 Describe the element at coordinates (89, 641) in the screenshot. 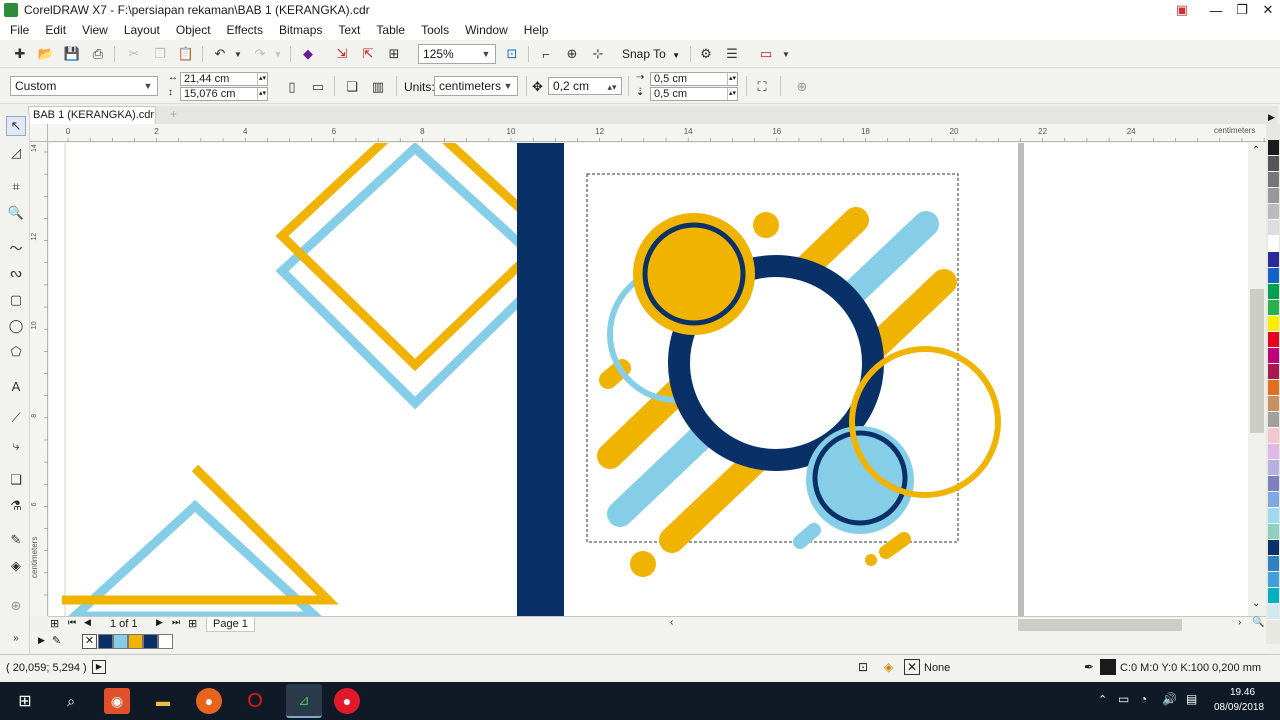

I see `no-color-swatch: ✕` at that location.